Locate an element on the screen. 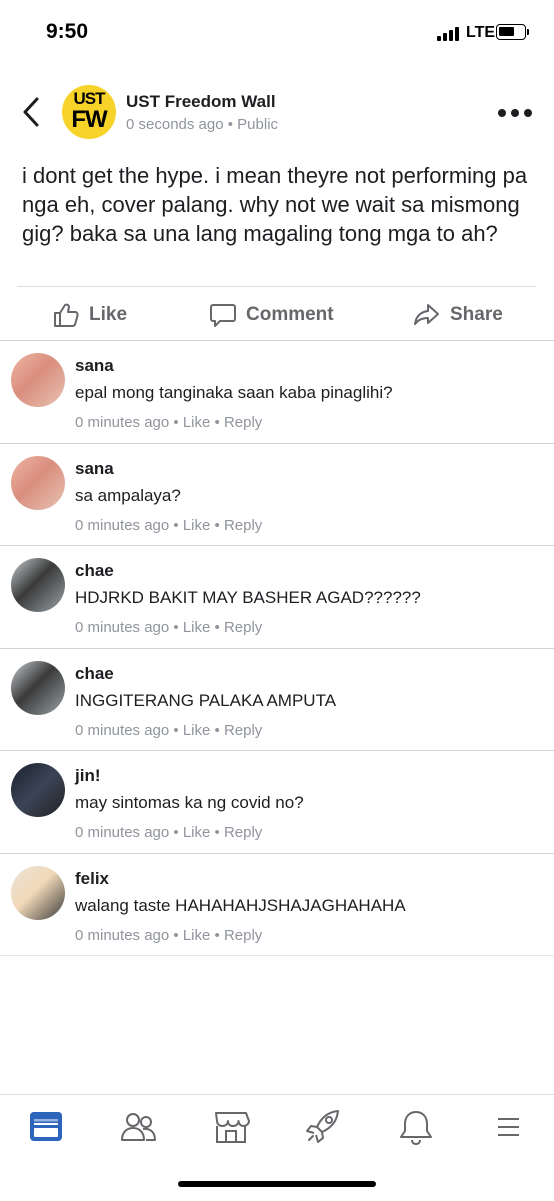 The width and height of the screenshot is (554, 1201). comment-text: INGGITERANG PALAKA AMPUTA is located at coordinates (206, 700).